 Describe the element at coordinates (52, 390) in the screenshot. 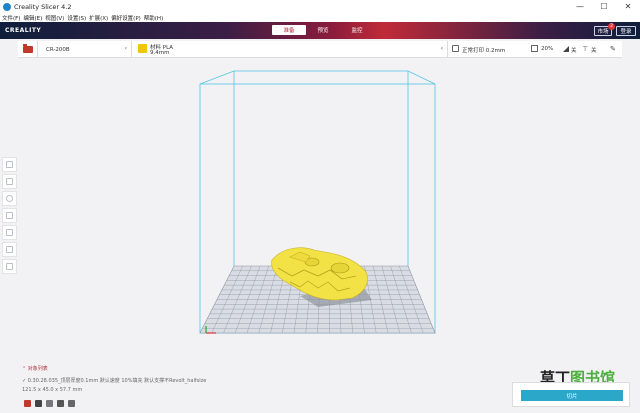

I see `object-dimensions: 121.5 x 45.0 x 57.7 mm` at that location.